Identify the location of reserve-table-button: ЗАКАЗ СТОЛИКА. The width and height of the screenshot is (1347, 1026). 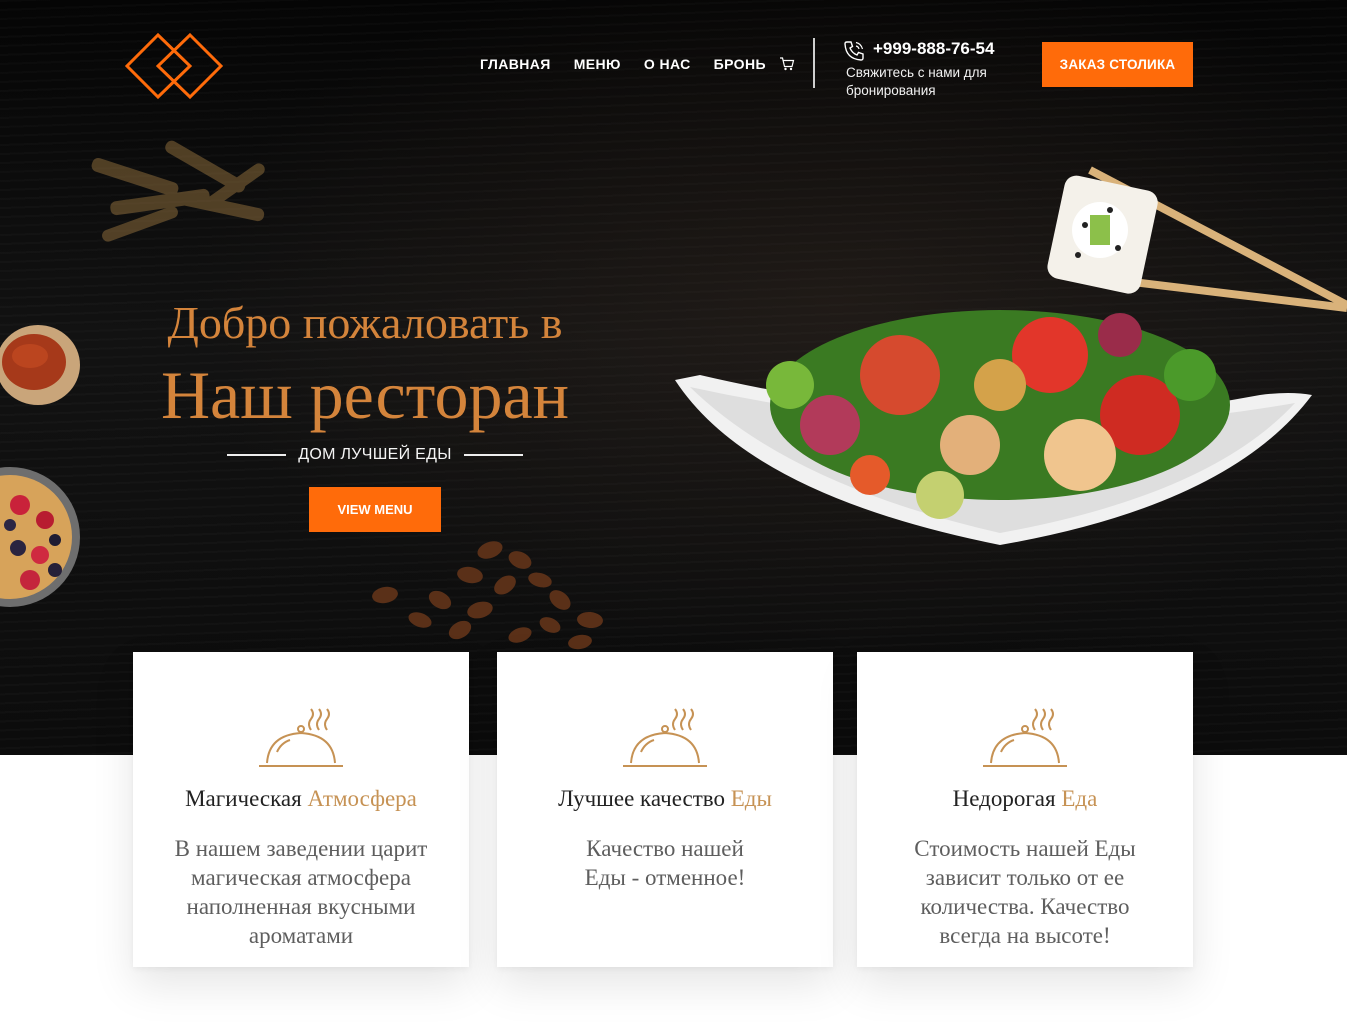
(1117, 64).